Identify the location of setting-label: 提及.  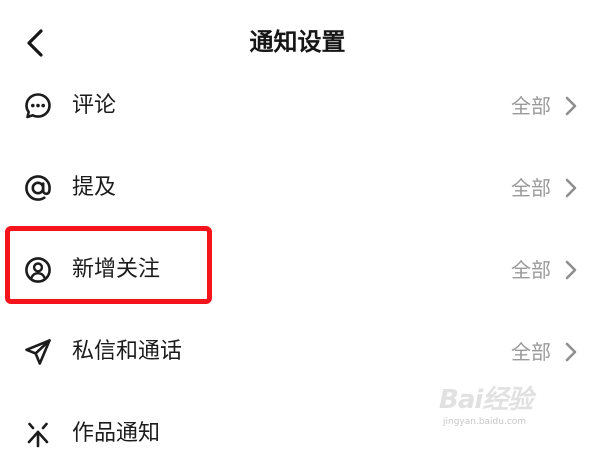
(94, 187).